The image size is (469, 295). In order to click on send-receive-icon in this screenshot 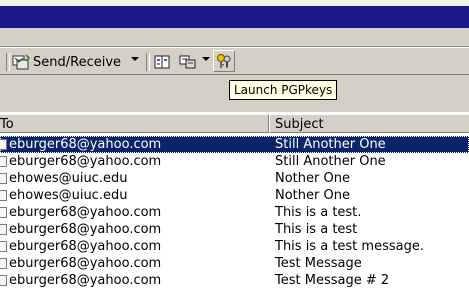, I will do `click(21, 62)`.